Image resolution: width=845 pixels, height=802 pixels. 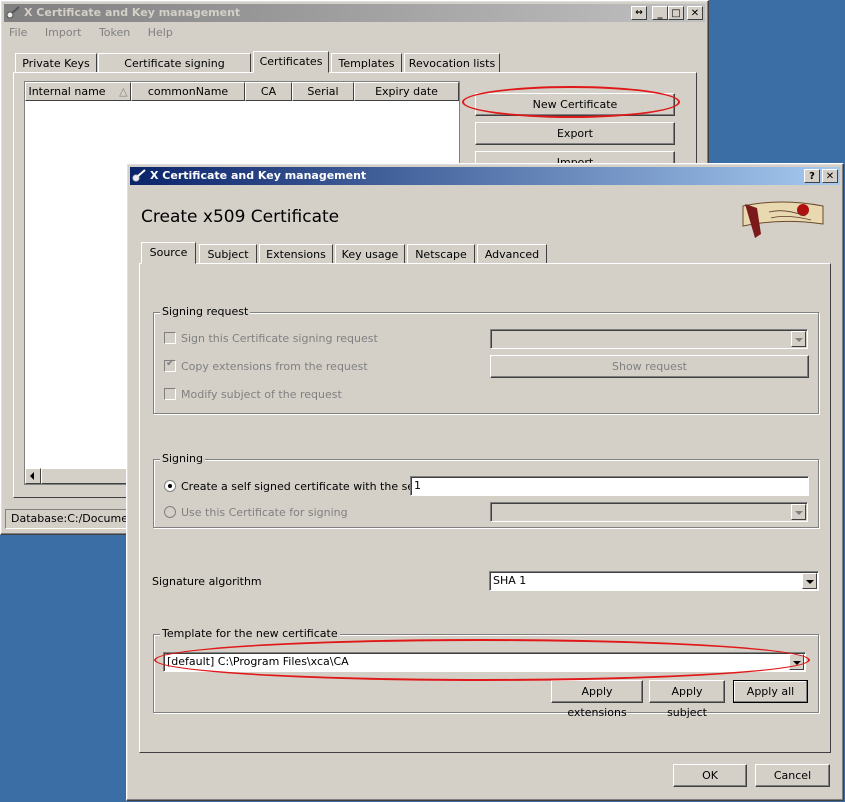 I want to click on tab-revocation-lists: Revocation lists, so click(x=452, y=63).